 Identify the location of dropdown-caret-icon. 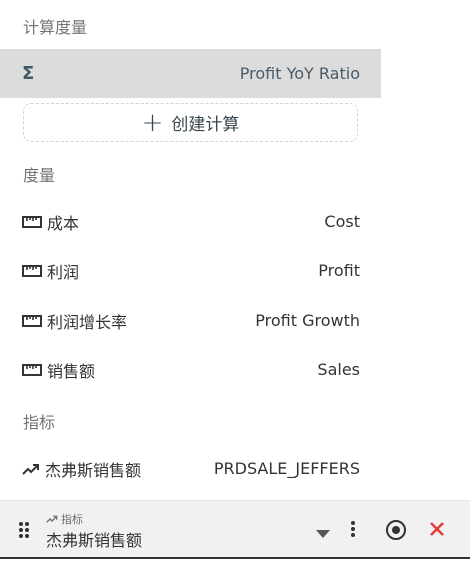
(323, 532).